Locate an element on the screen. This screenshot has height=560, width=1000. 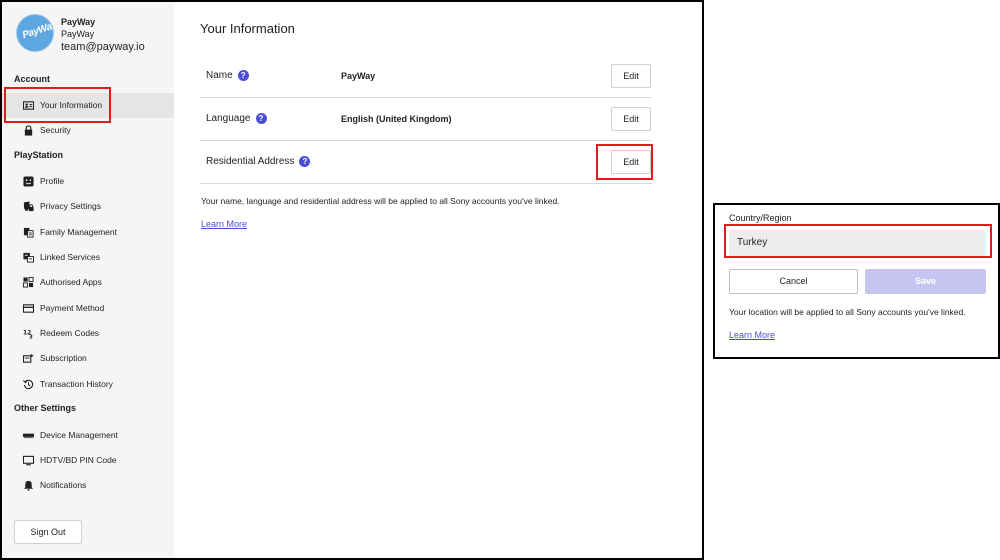
section-playstation: PlayStation is located at coordinates (39, 155).